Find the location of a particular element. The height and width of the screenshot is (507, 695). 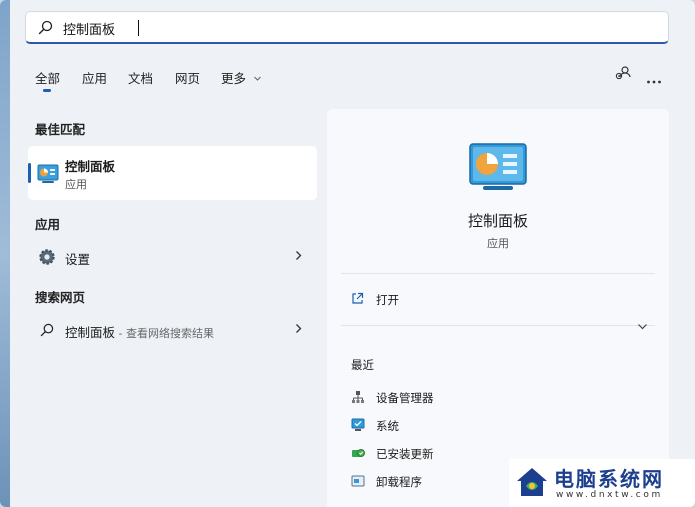

preview-app-name: 控制面板 is located at coordinates (497, 221).